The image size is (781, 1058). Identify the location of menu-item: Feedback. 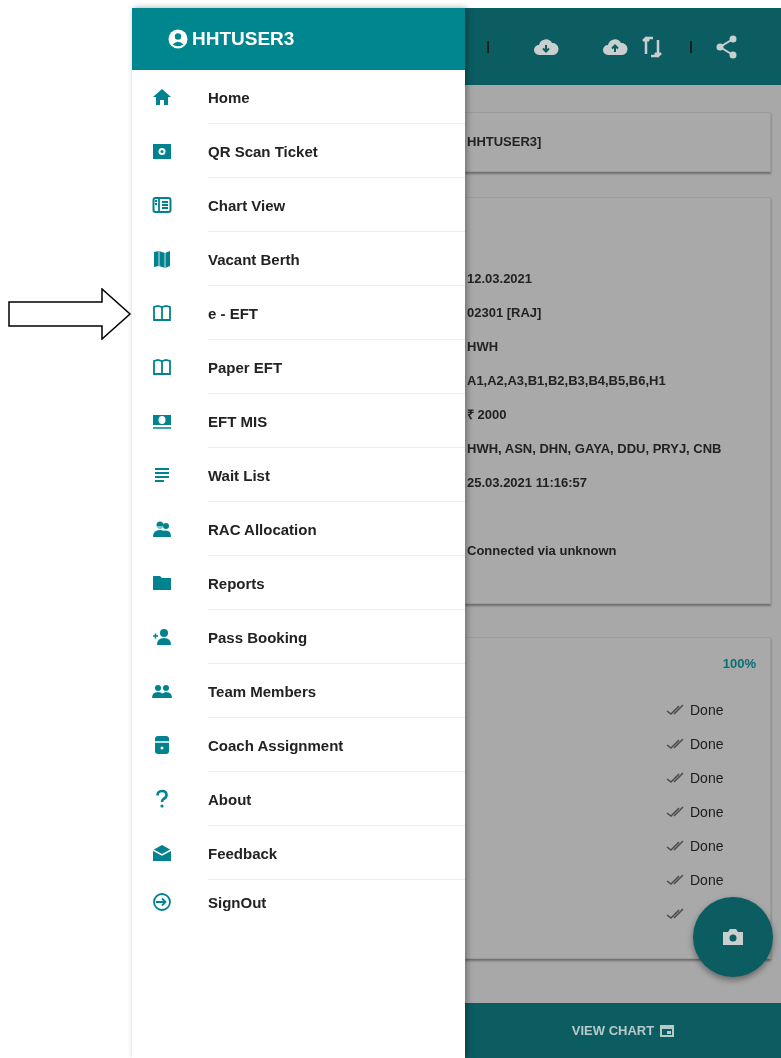
(298, 853).